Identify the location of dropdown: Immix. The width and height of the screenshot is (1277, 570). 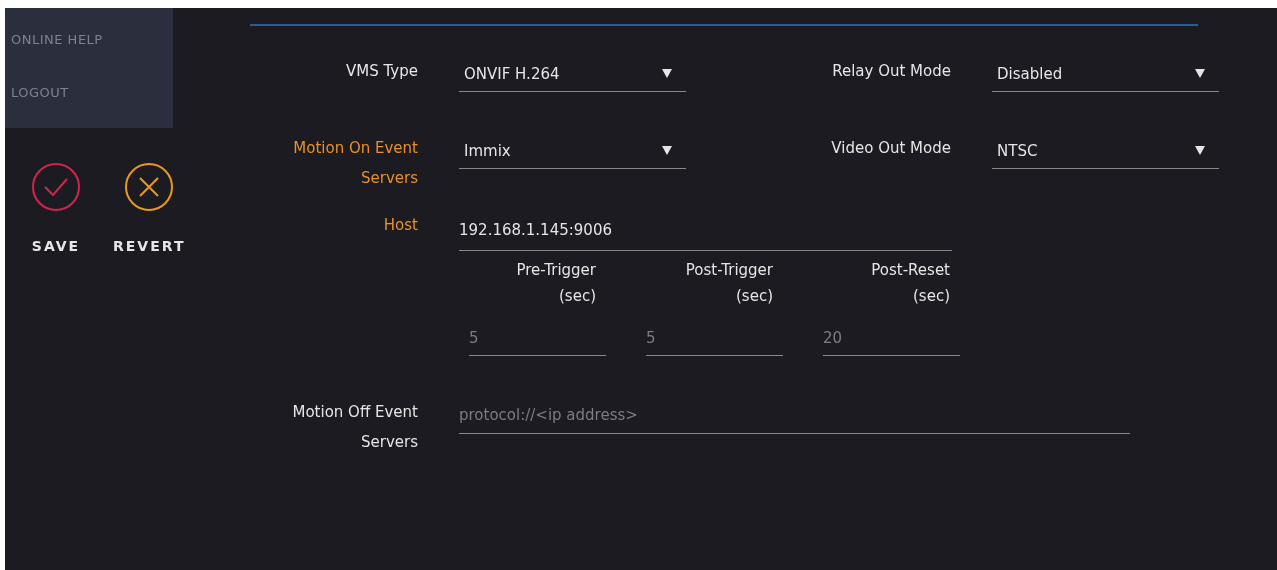
(572, 151).